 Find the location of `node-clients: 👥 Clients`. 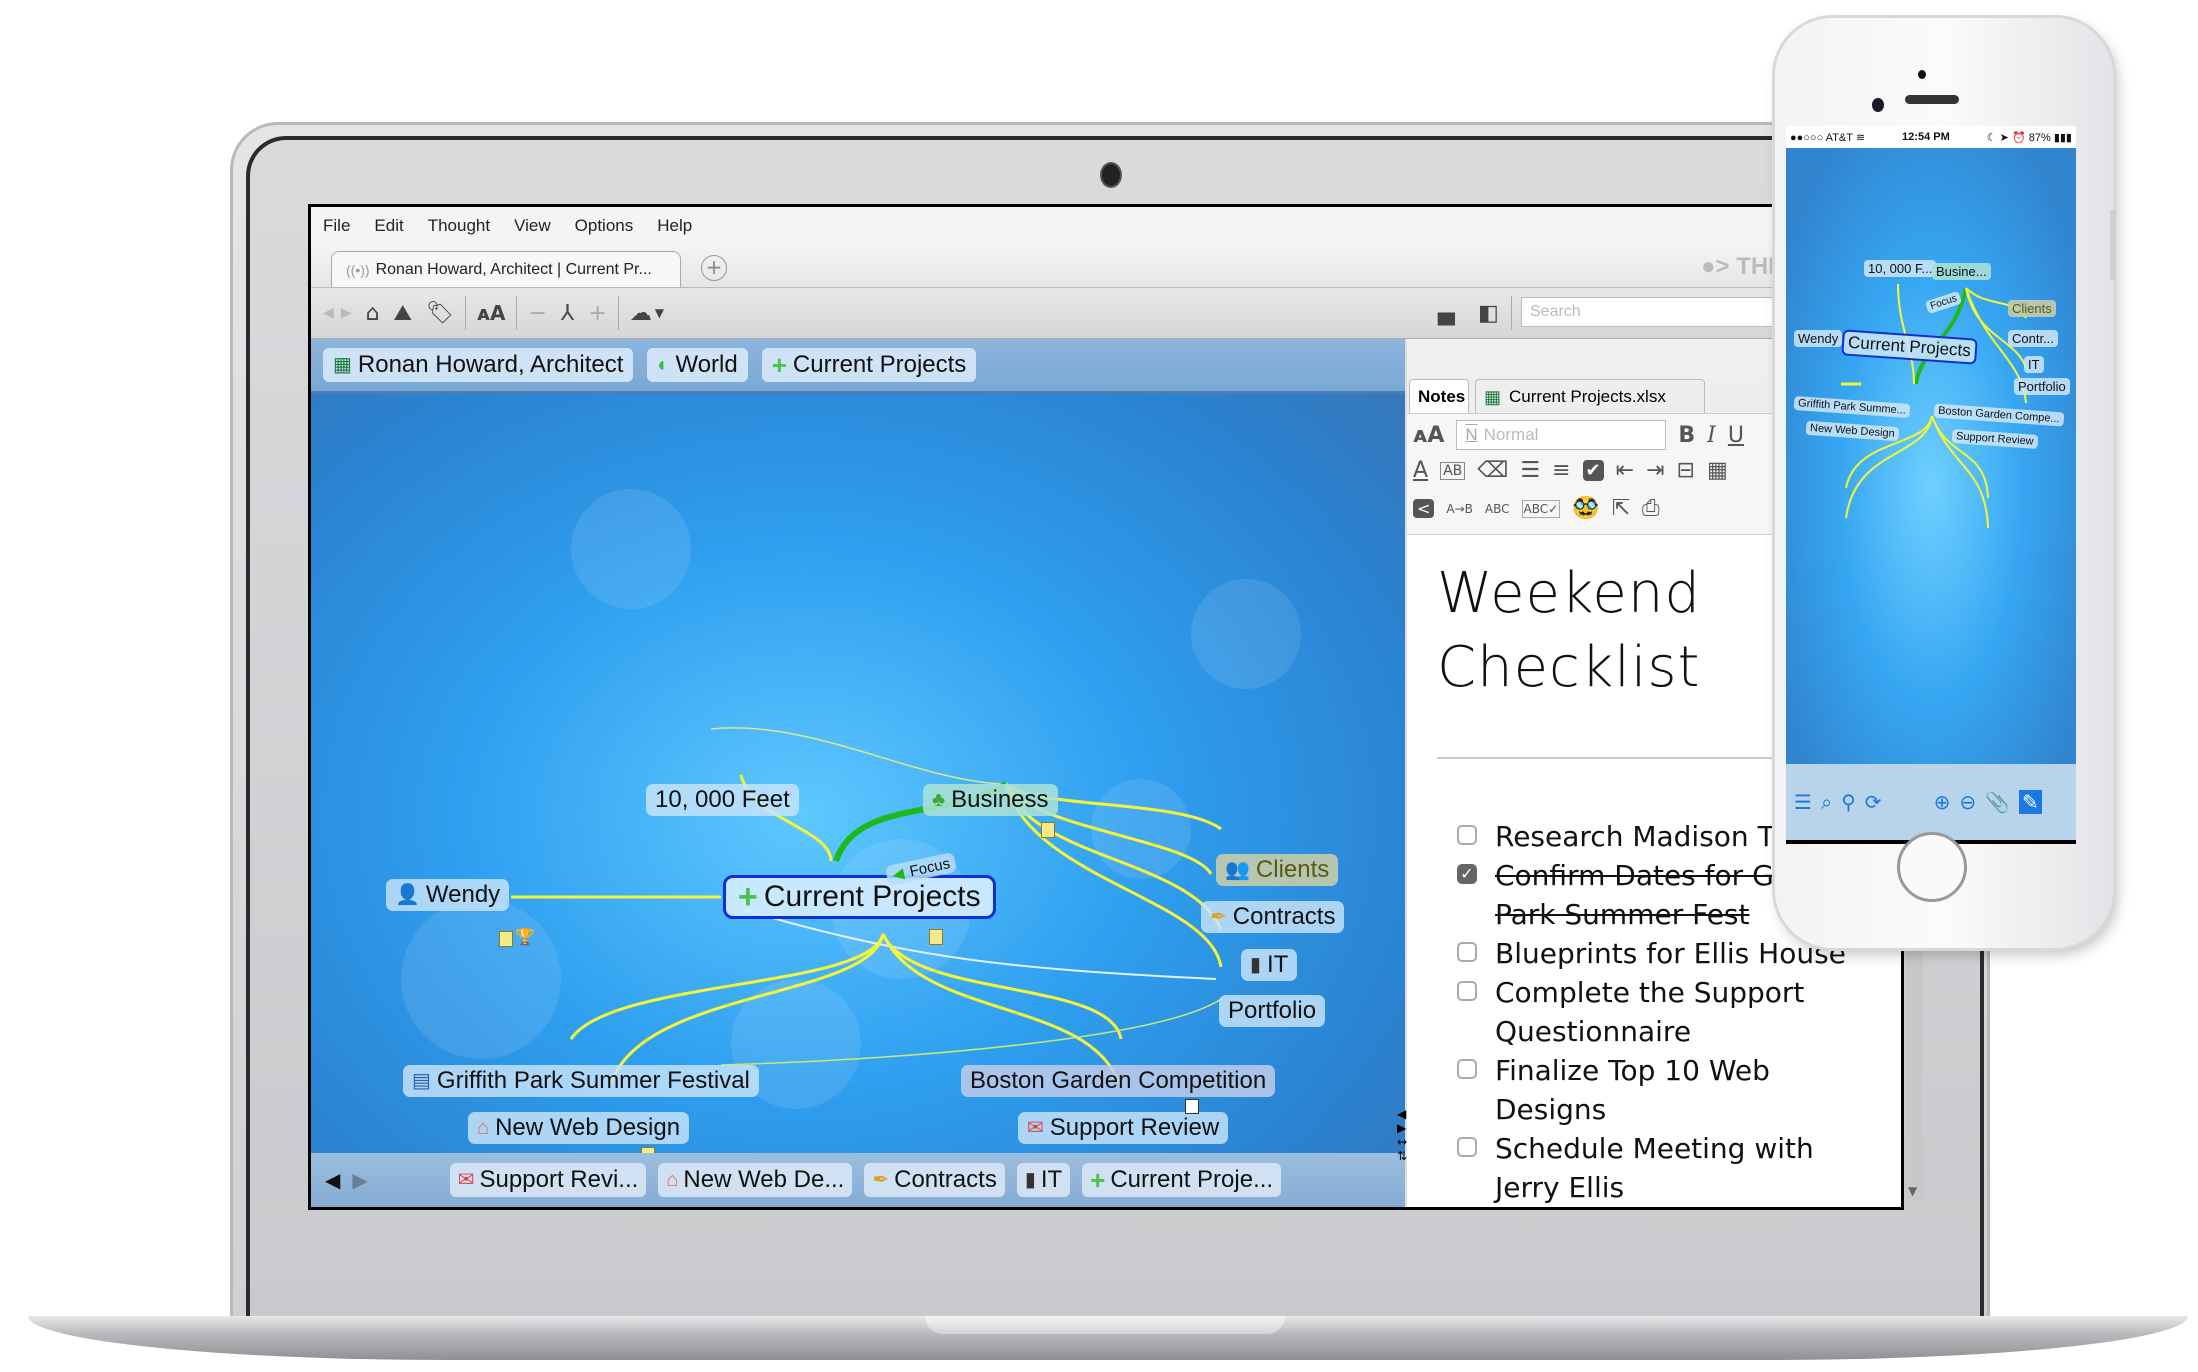

node-clients: 👥 Clients is located at coordinates (1277, 870).